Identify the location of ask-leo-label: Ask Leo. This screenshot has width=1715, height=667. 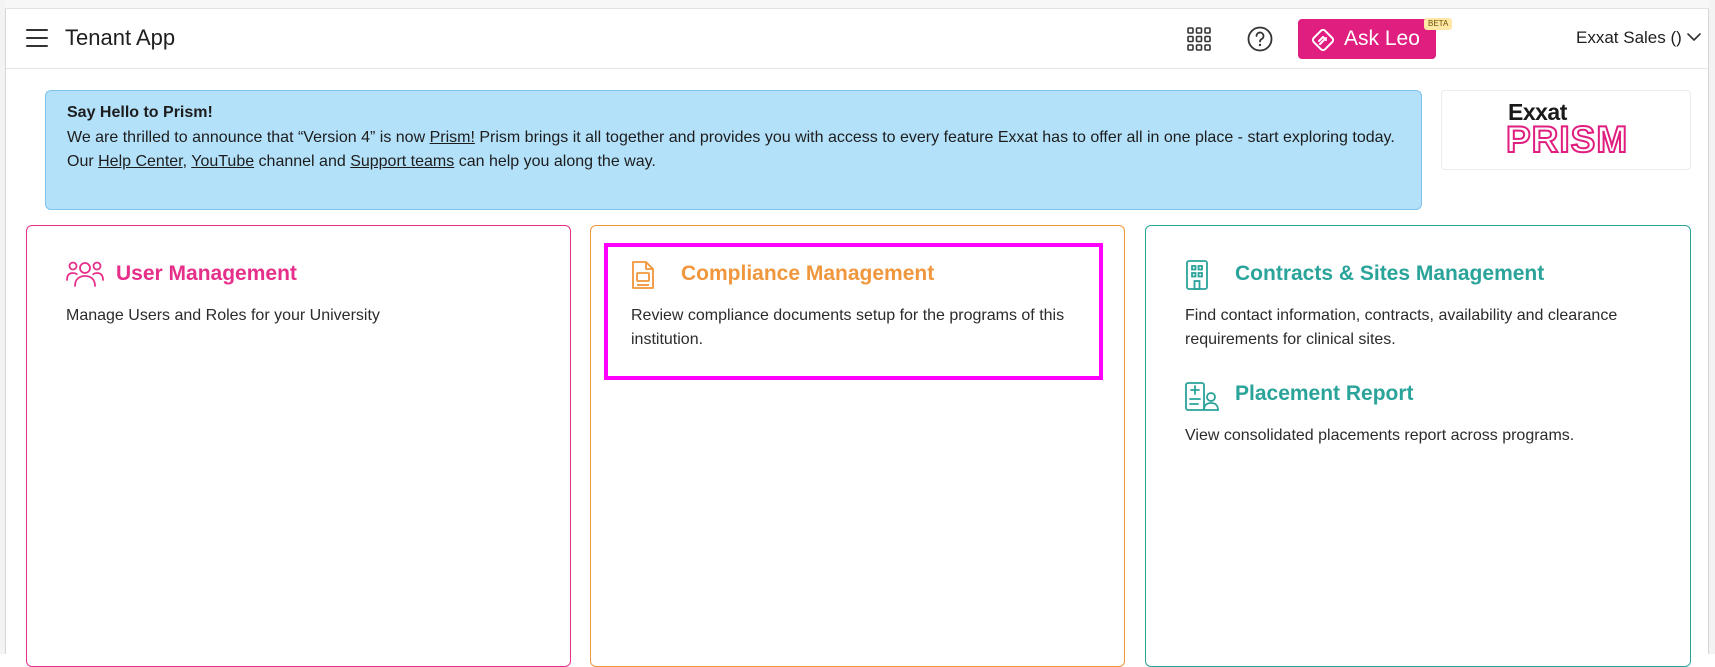
(1382, 38).